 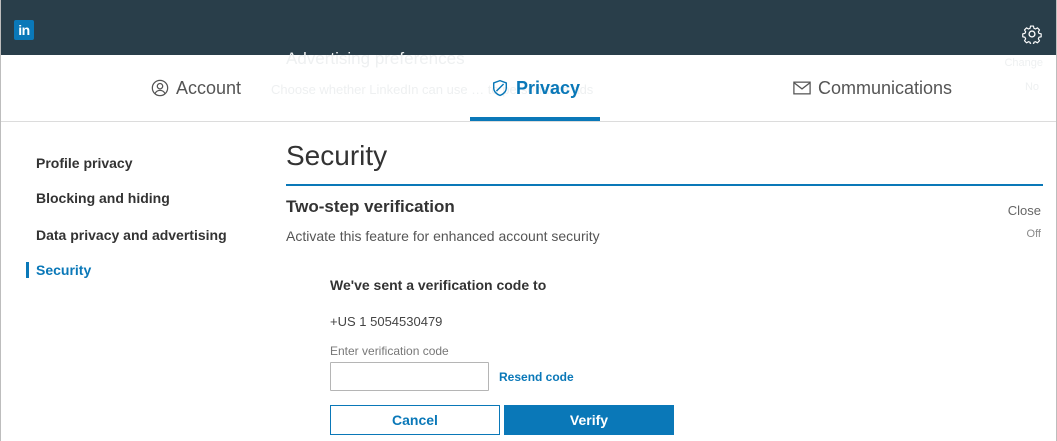 What do you see at coordinates (1023, 63) in the screenshot?
I see `background-change-link: Change` at bounding box center [1023, 63].